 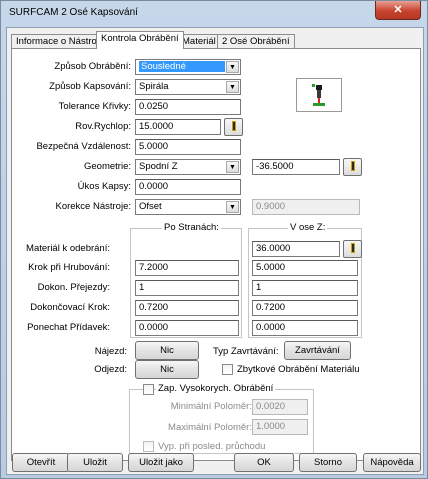 I want to click on pick-geometrie-button, so click(x=352, y=167).